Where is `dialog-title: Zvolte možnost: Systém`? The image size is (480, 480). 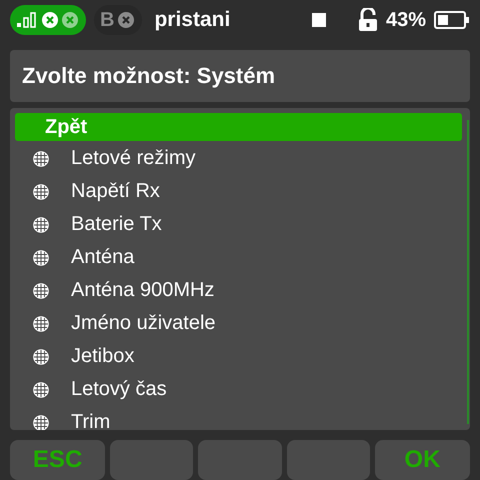 dialog-title: Zvolte možnost: Systém is located at coordinates (240, 76).